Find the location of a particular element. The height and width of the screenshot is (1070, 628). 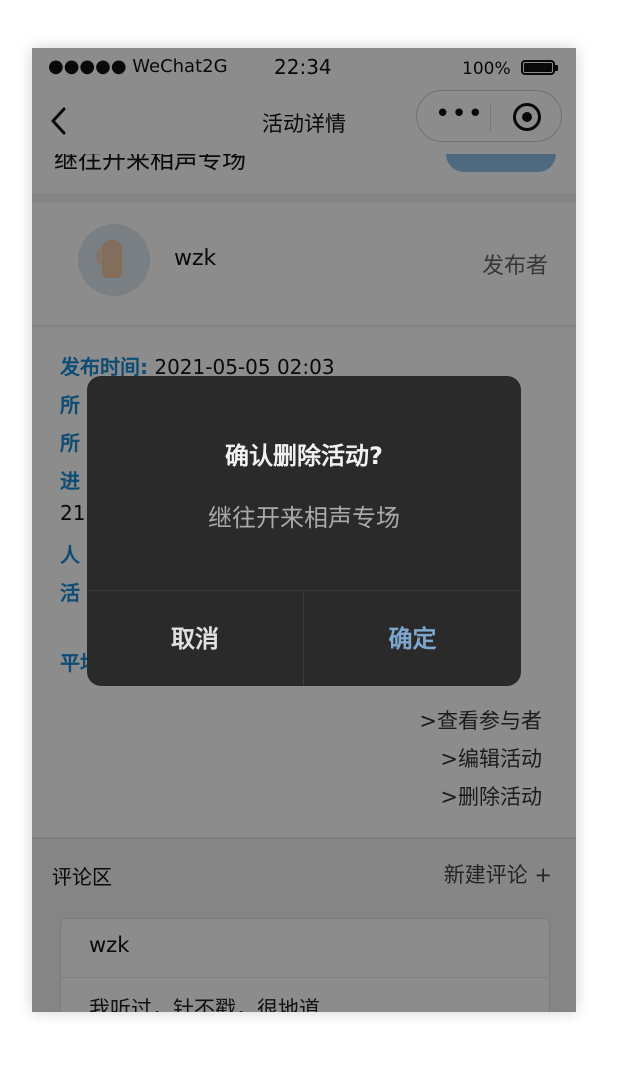

dialog-title: 确认删除活动? is located at coordinates (304, 456).